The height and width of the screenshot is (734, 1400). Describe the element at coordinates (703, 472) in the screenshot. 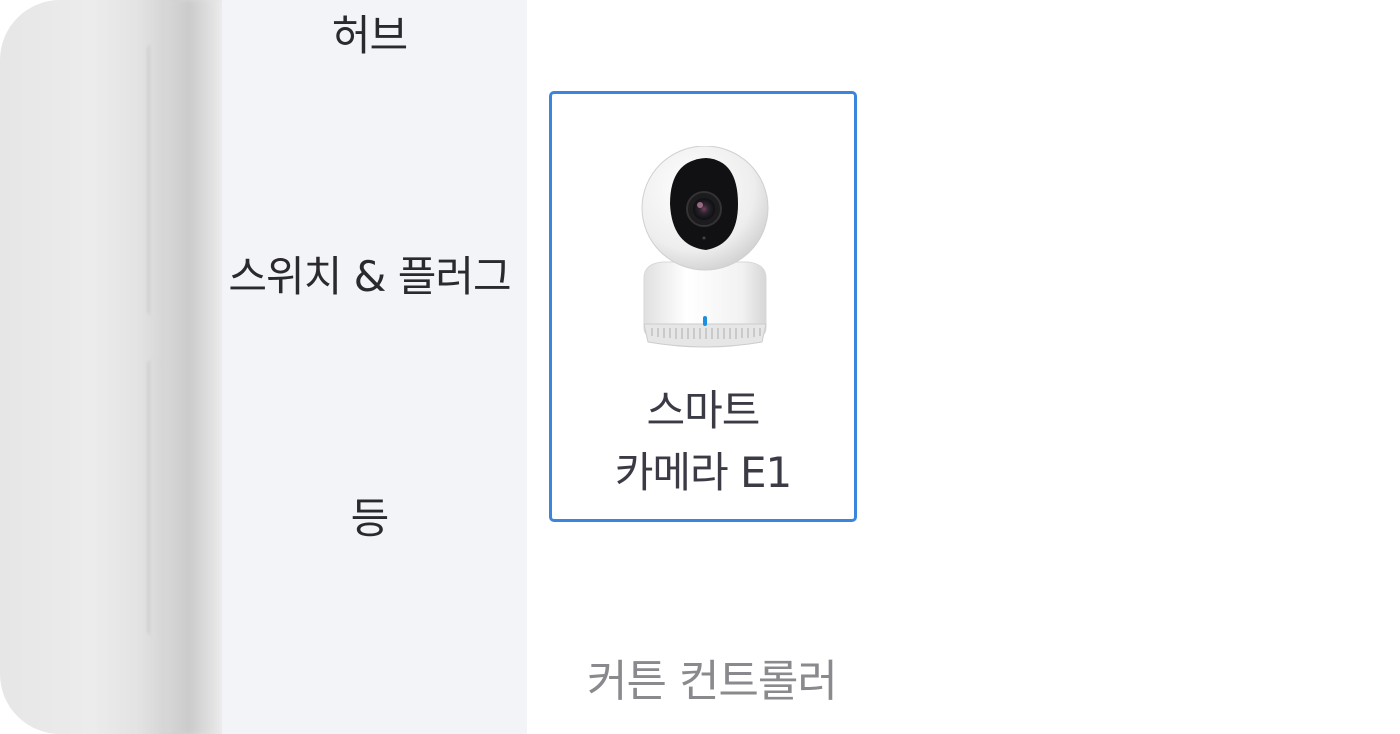

I see `device-name-line2: 카메라 E1` at that location.